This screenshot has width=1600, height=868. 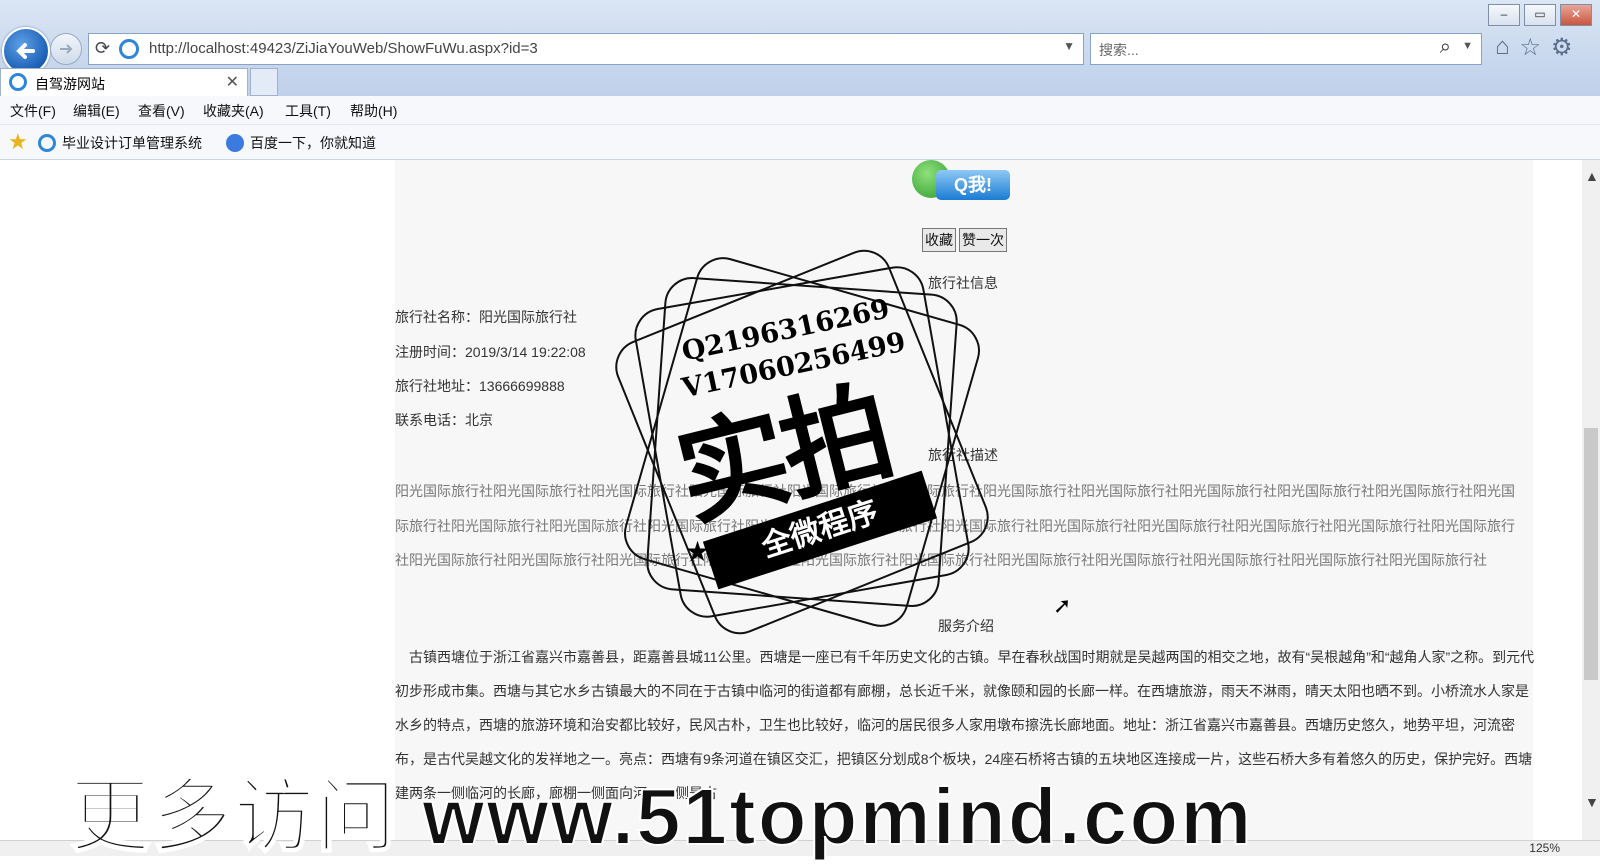 I want to click on arrow-right-icon, so click(x=66, y=49).